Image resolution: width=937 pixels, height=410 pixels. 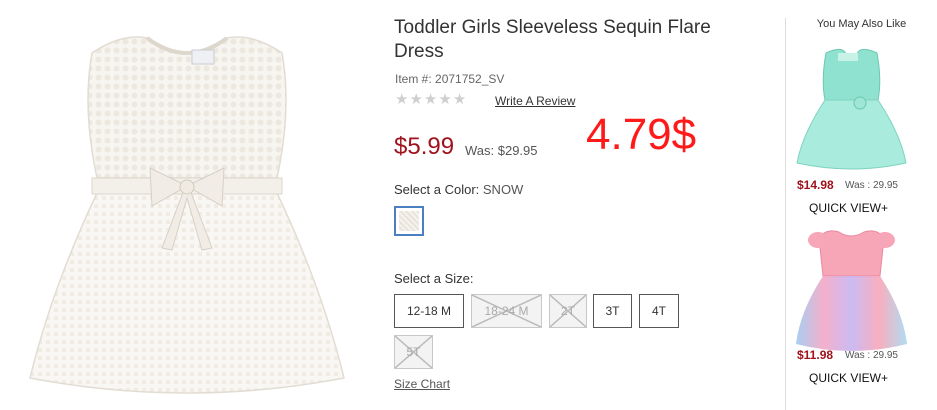 What do you see at coordinates (815, 355) in the screenshot?
I see `recommended-price-2: $11.98` at bounding box center [815, 355].